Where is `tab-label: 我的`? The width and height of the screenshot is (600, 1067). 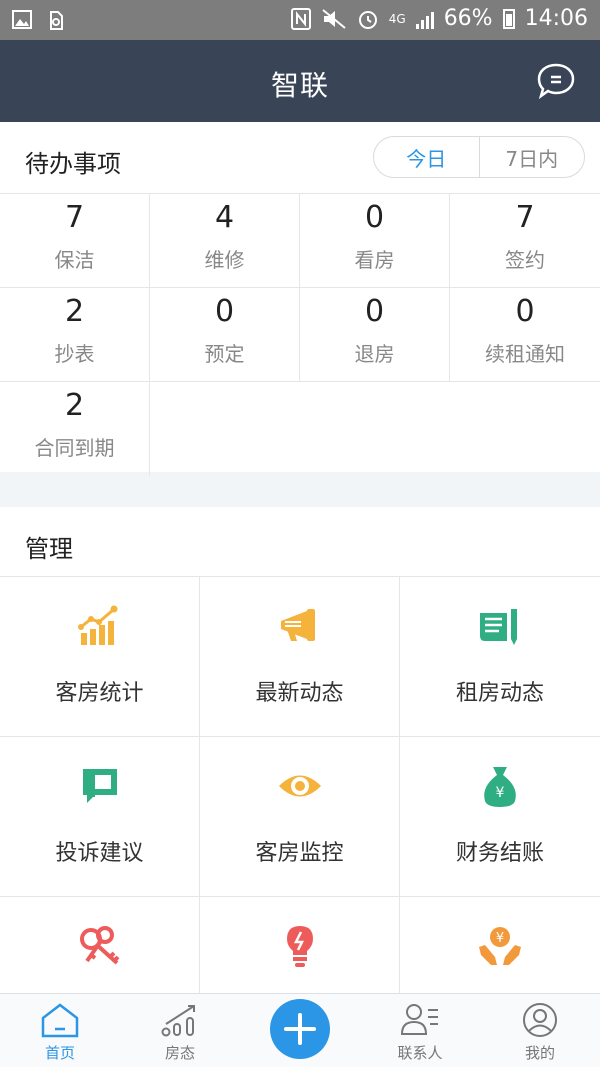 tab-label: 我的 is located at coordinates (539, 1053).